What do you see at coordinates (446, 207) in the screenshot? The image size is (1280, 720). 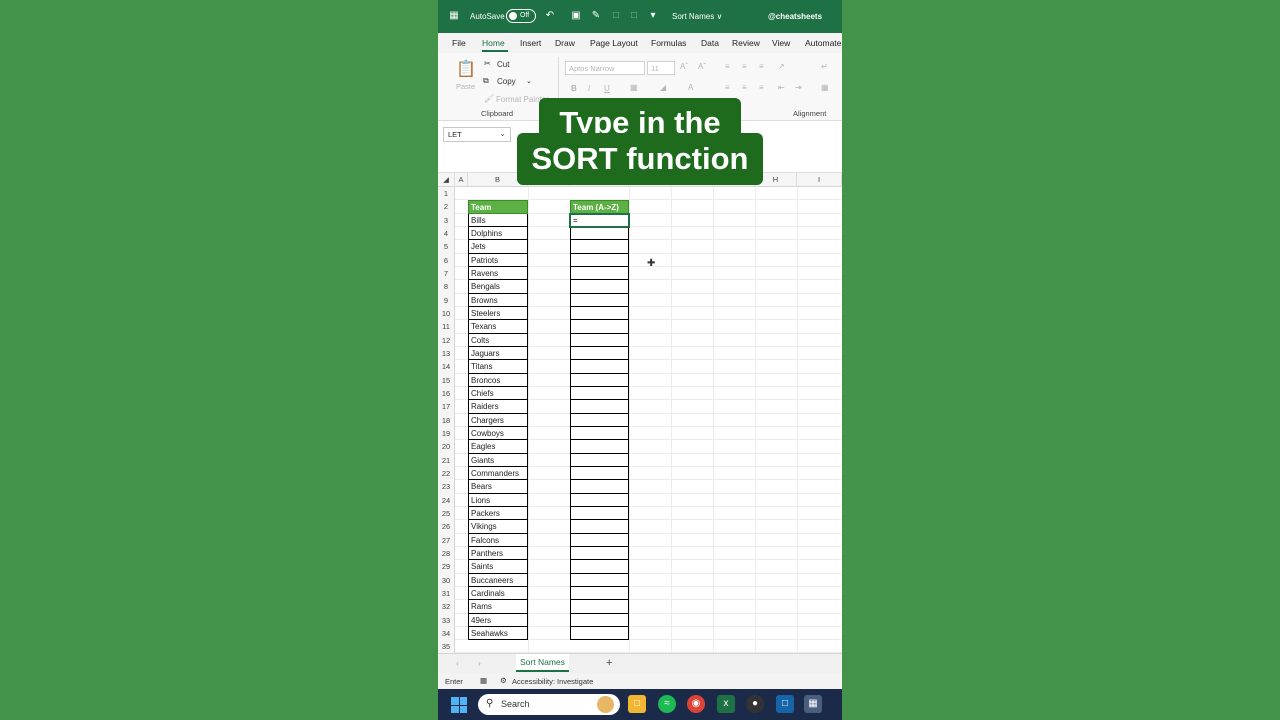 I see `row-number: 2` at bounding box center [446, 207].